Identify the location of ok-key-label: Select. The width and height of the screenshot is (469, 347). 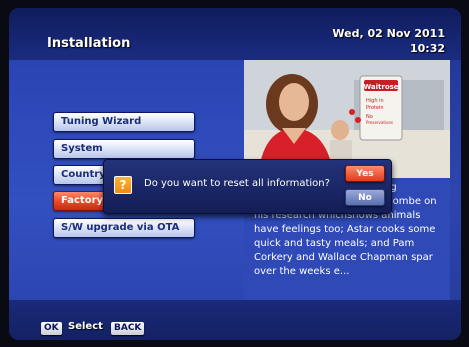
(85, 326).